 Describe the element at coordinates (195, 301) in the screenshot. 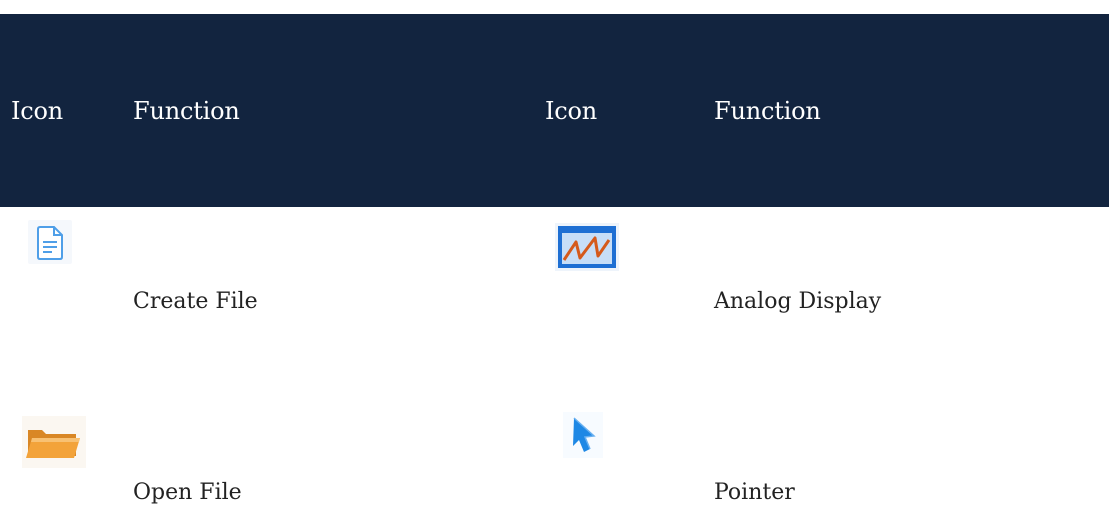

I see `function-create-file: Create File` at that location.